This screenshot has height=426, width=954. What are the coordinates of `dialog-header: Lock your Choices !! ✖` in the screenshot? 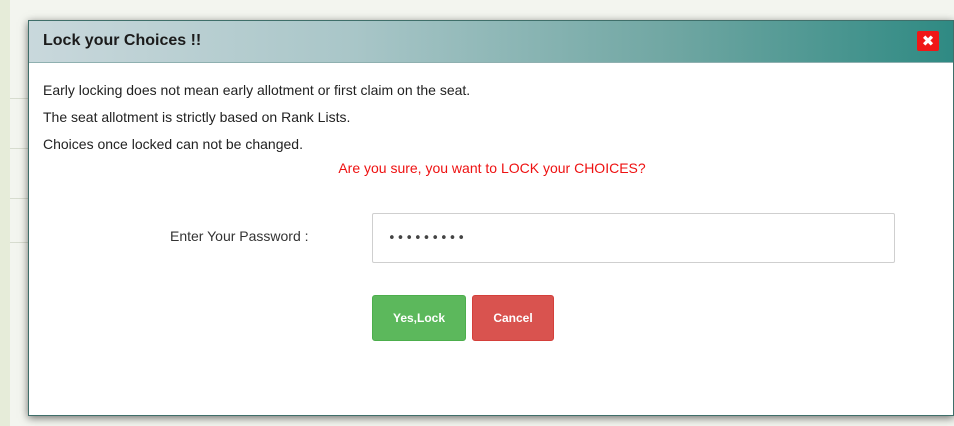 It's located at (491, 42).